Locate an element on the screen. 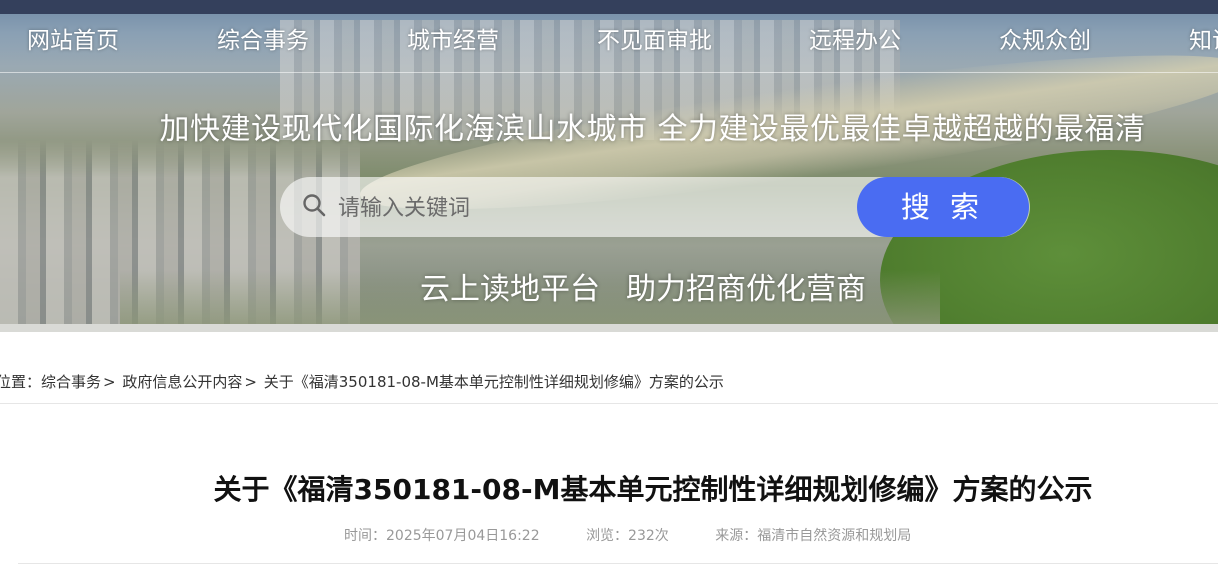  article-views: 浏览：232次 is located at coordinates (627, 536).